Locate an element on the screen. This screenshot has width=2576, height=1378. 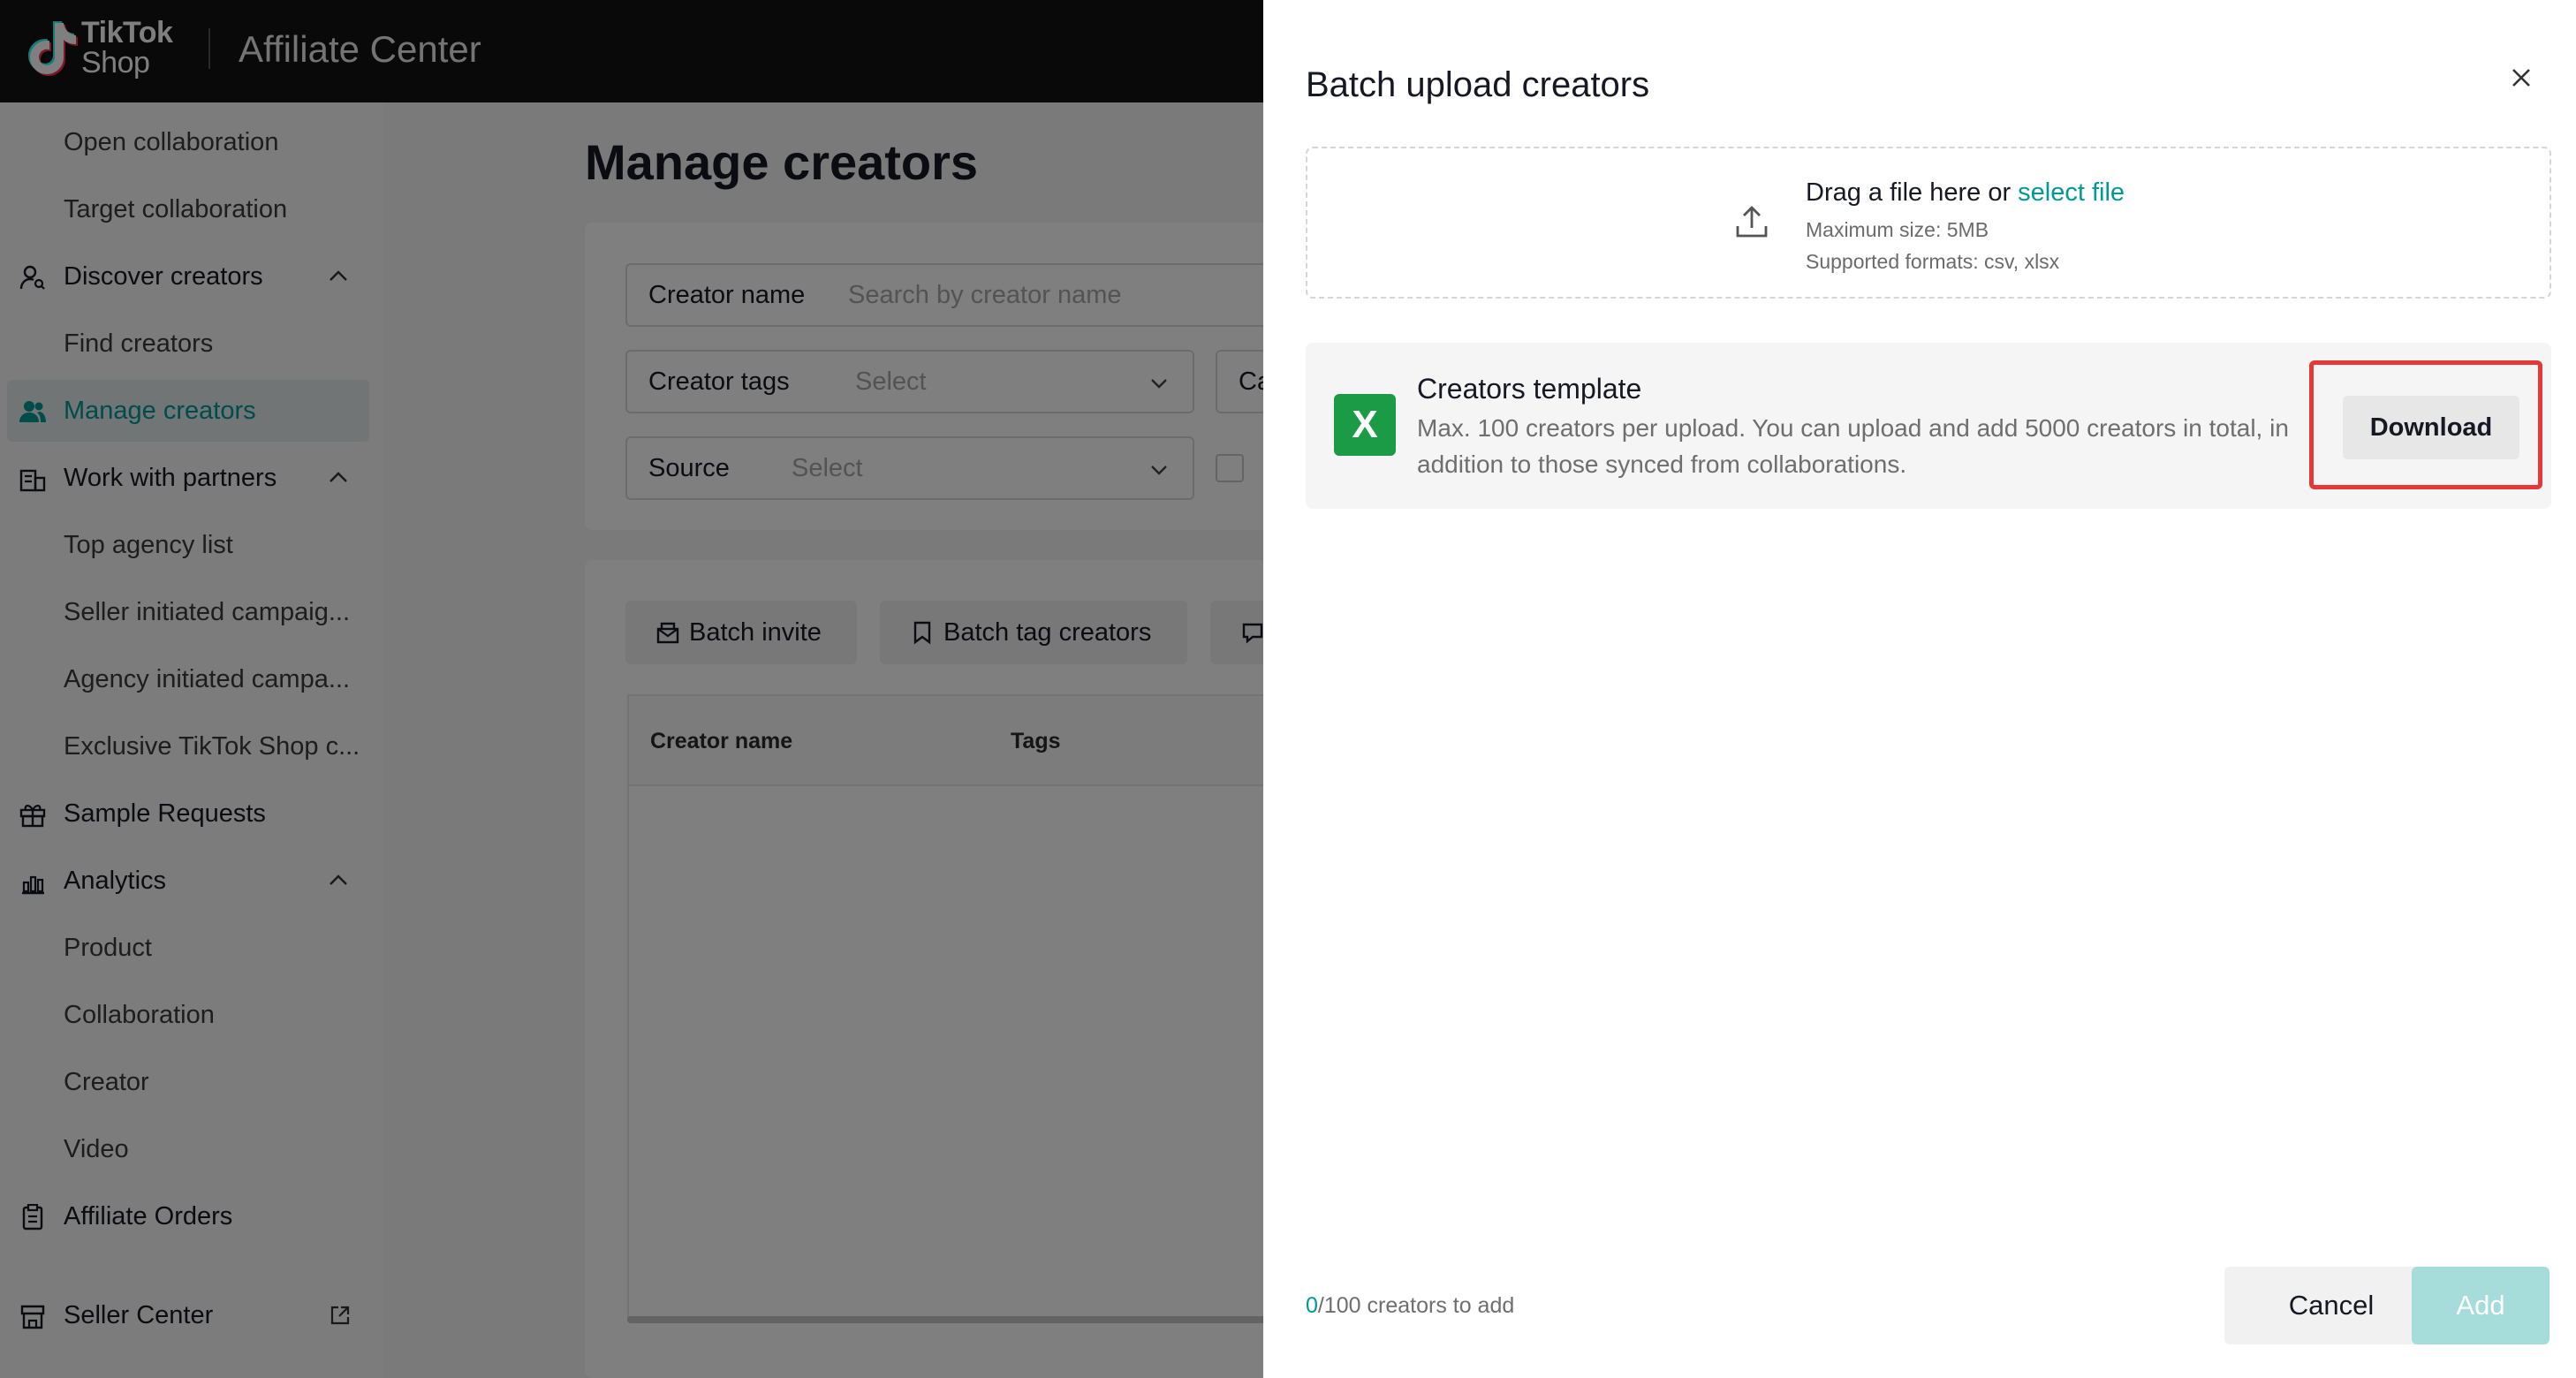
creators-count-suffix: /100 creators to add is located at coordinates (1416, 1305).